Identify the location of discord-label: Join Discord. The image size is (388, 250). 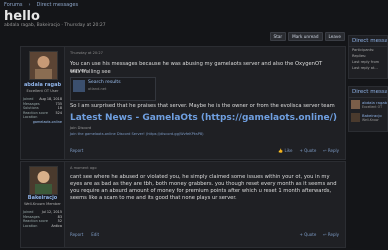
(81, 128).